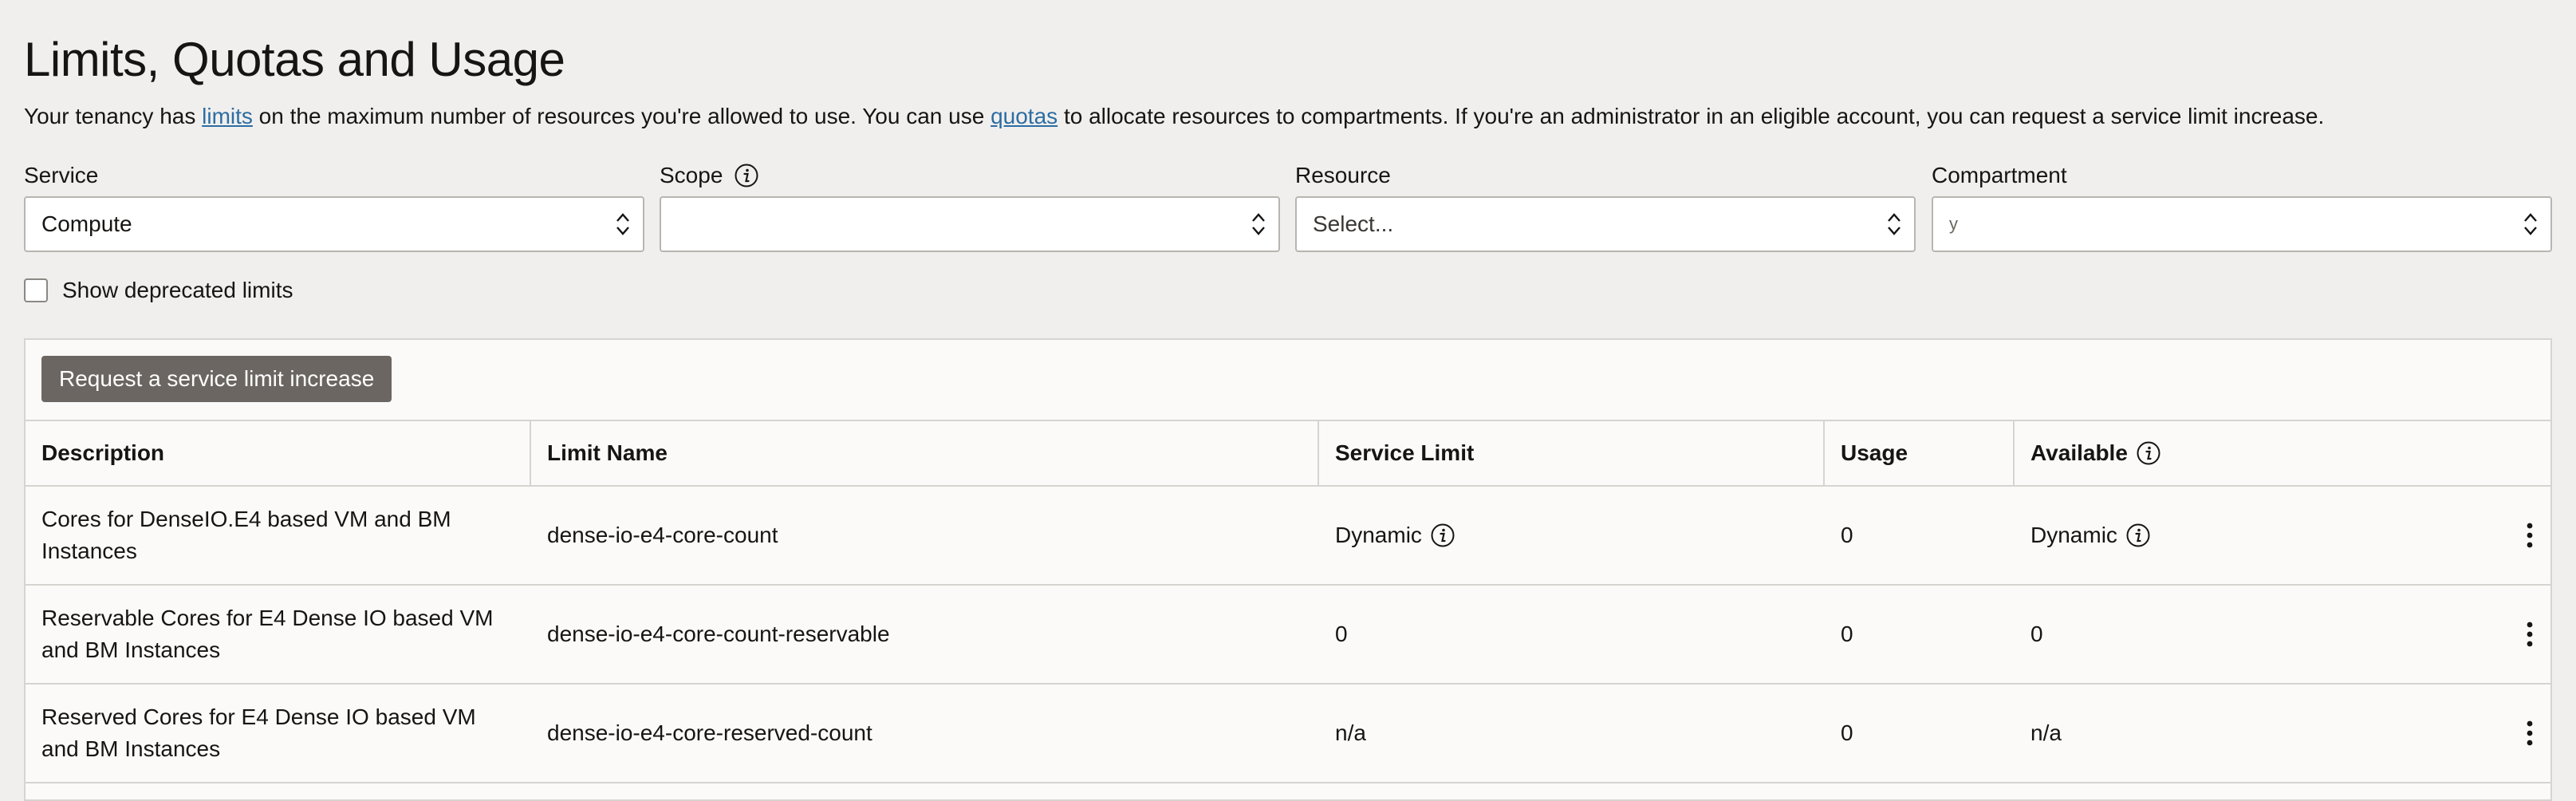  What do you see at coordinates (227, 116) in the screenshot?
I see `limits-link: limits` at bounding box center [227, 116].